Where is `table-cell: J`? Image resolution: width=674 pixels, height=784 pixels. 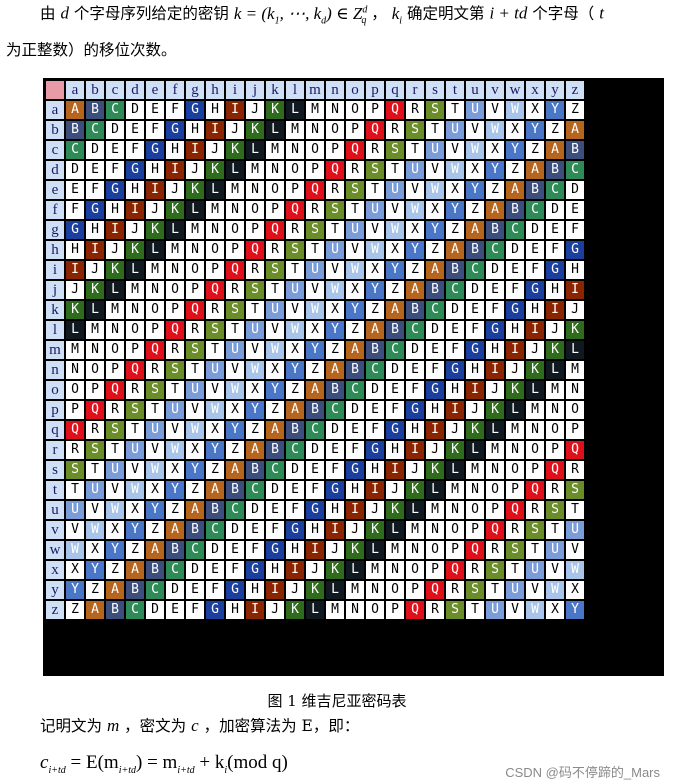
table-cell: J is located at coordinates (575, 310).